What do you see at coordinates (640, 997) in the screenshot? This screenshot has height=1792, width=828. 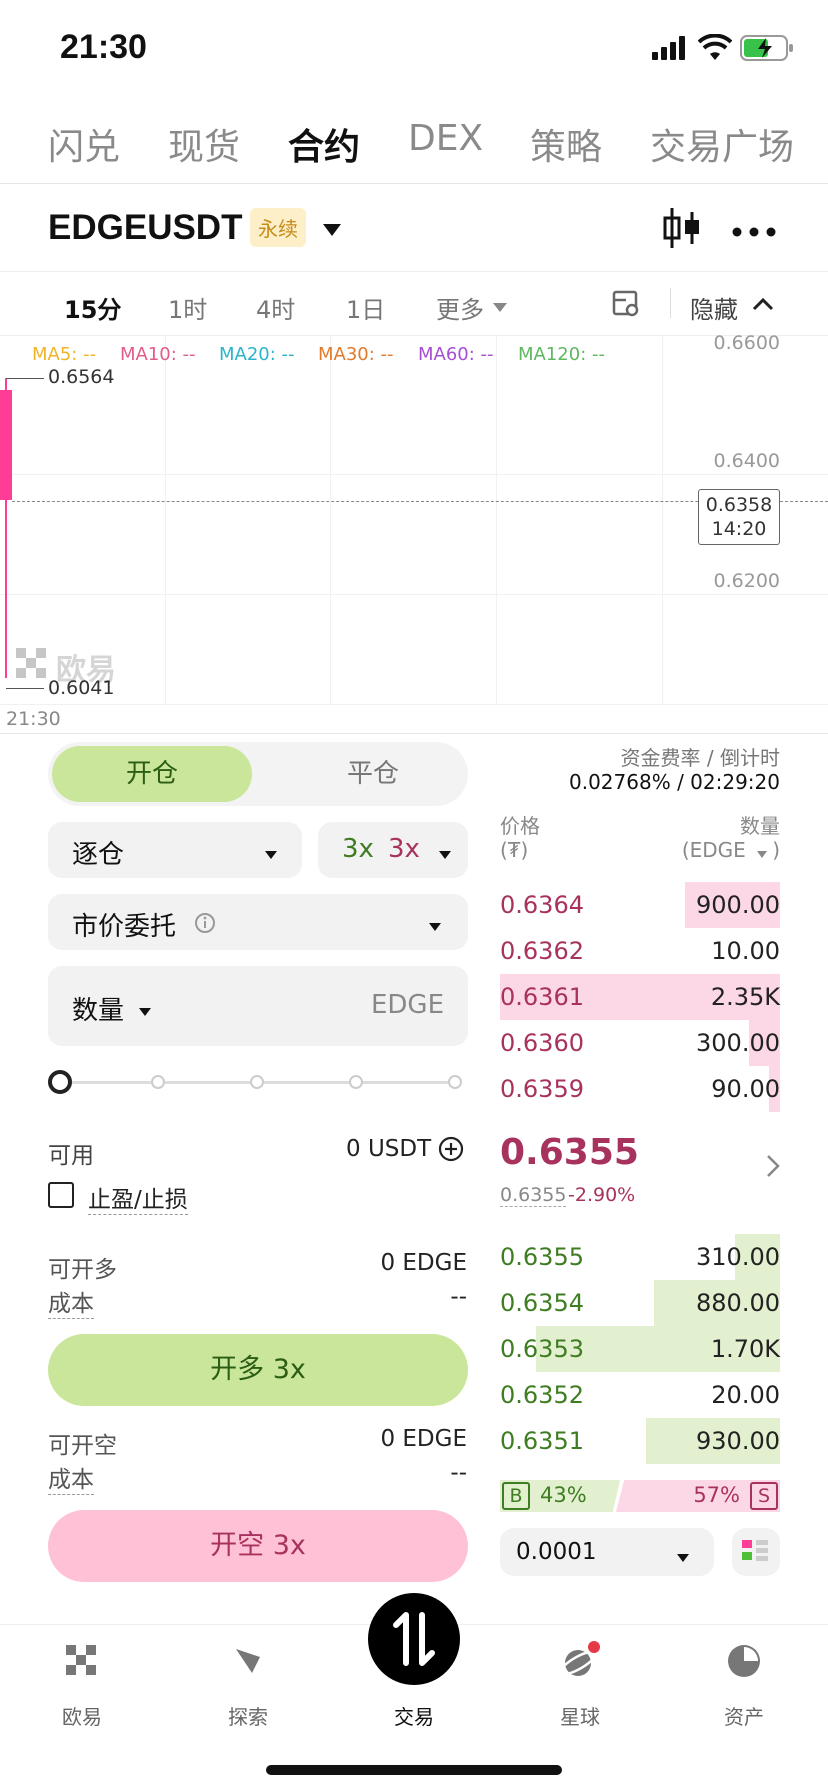 I see `ask-row: 0.6361 2.35K` at bounding box center [640, 997].